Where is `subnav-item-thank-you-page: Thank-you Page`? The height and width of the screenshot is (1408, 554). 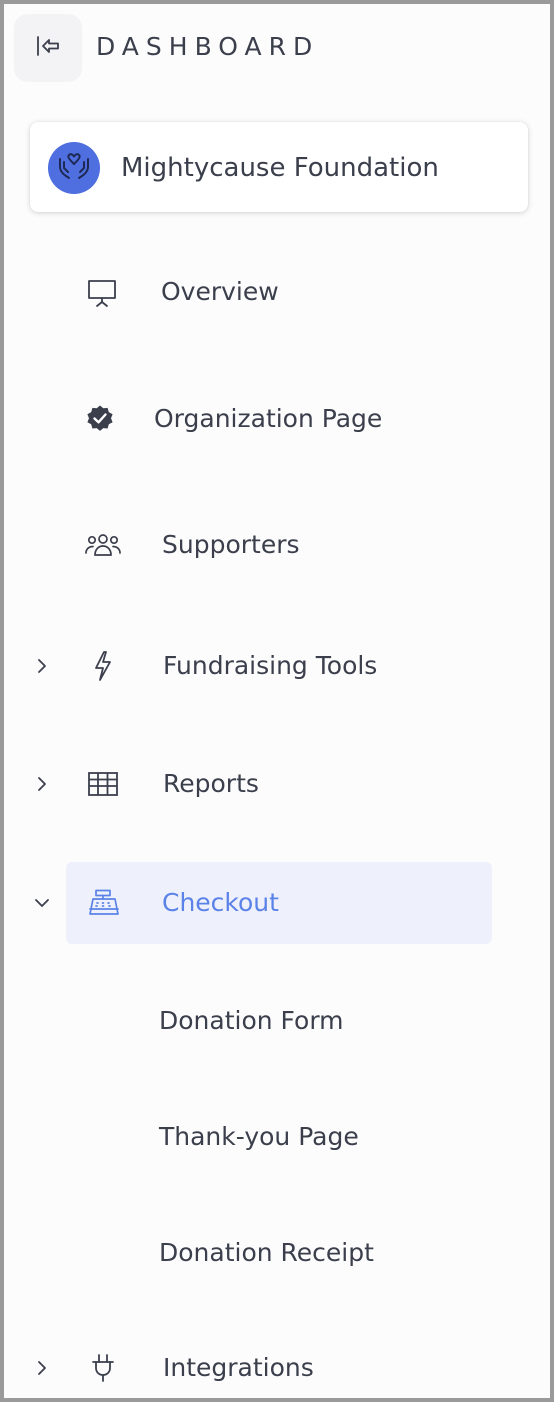 subnav-item-thank-you-page: Thank-you Page is located at coordinates (259, 1137).